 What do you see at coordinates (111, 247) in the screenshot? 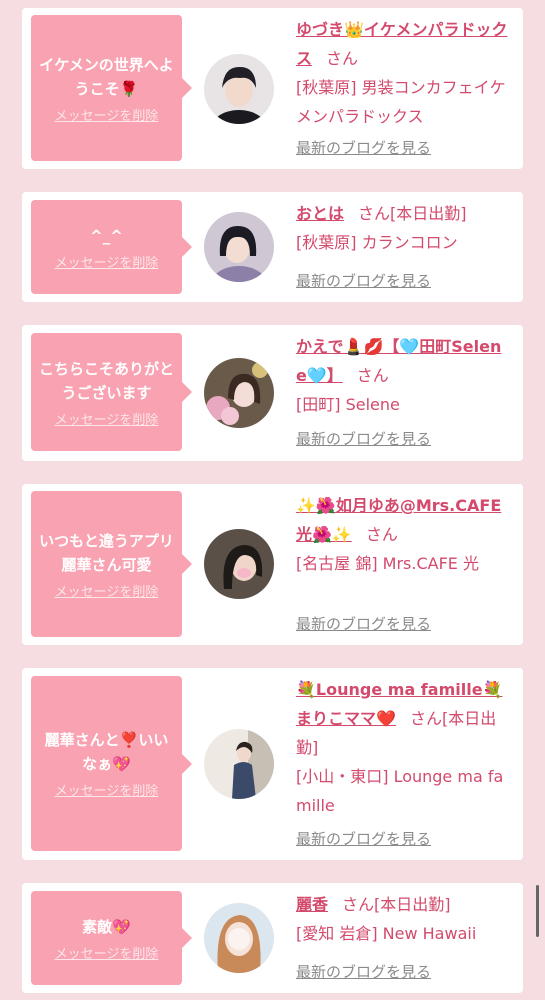
I see `message-bubble: ^_^ メッセージを削除` at bounding box center [111, 247].